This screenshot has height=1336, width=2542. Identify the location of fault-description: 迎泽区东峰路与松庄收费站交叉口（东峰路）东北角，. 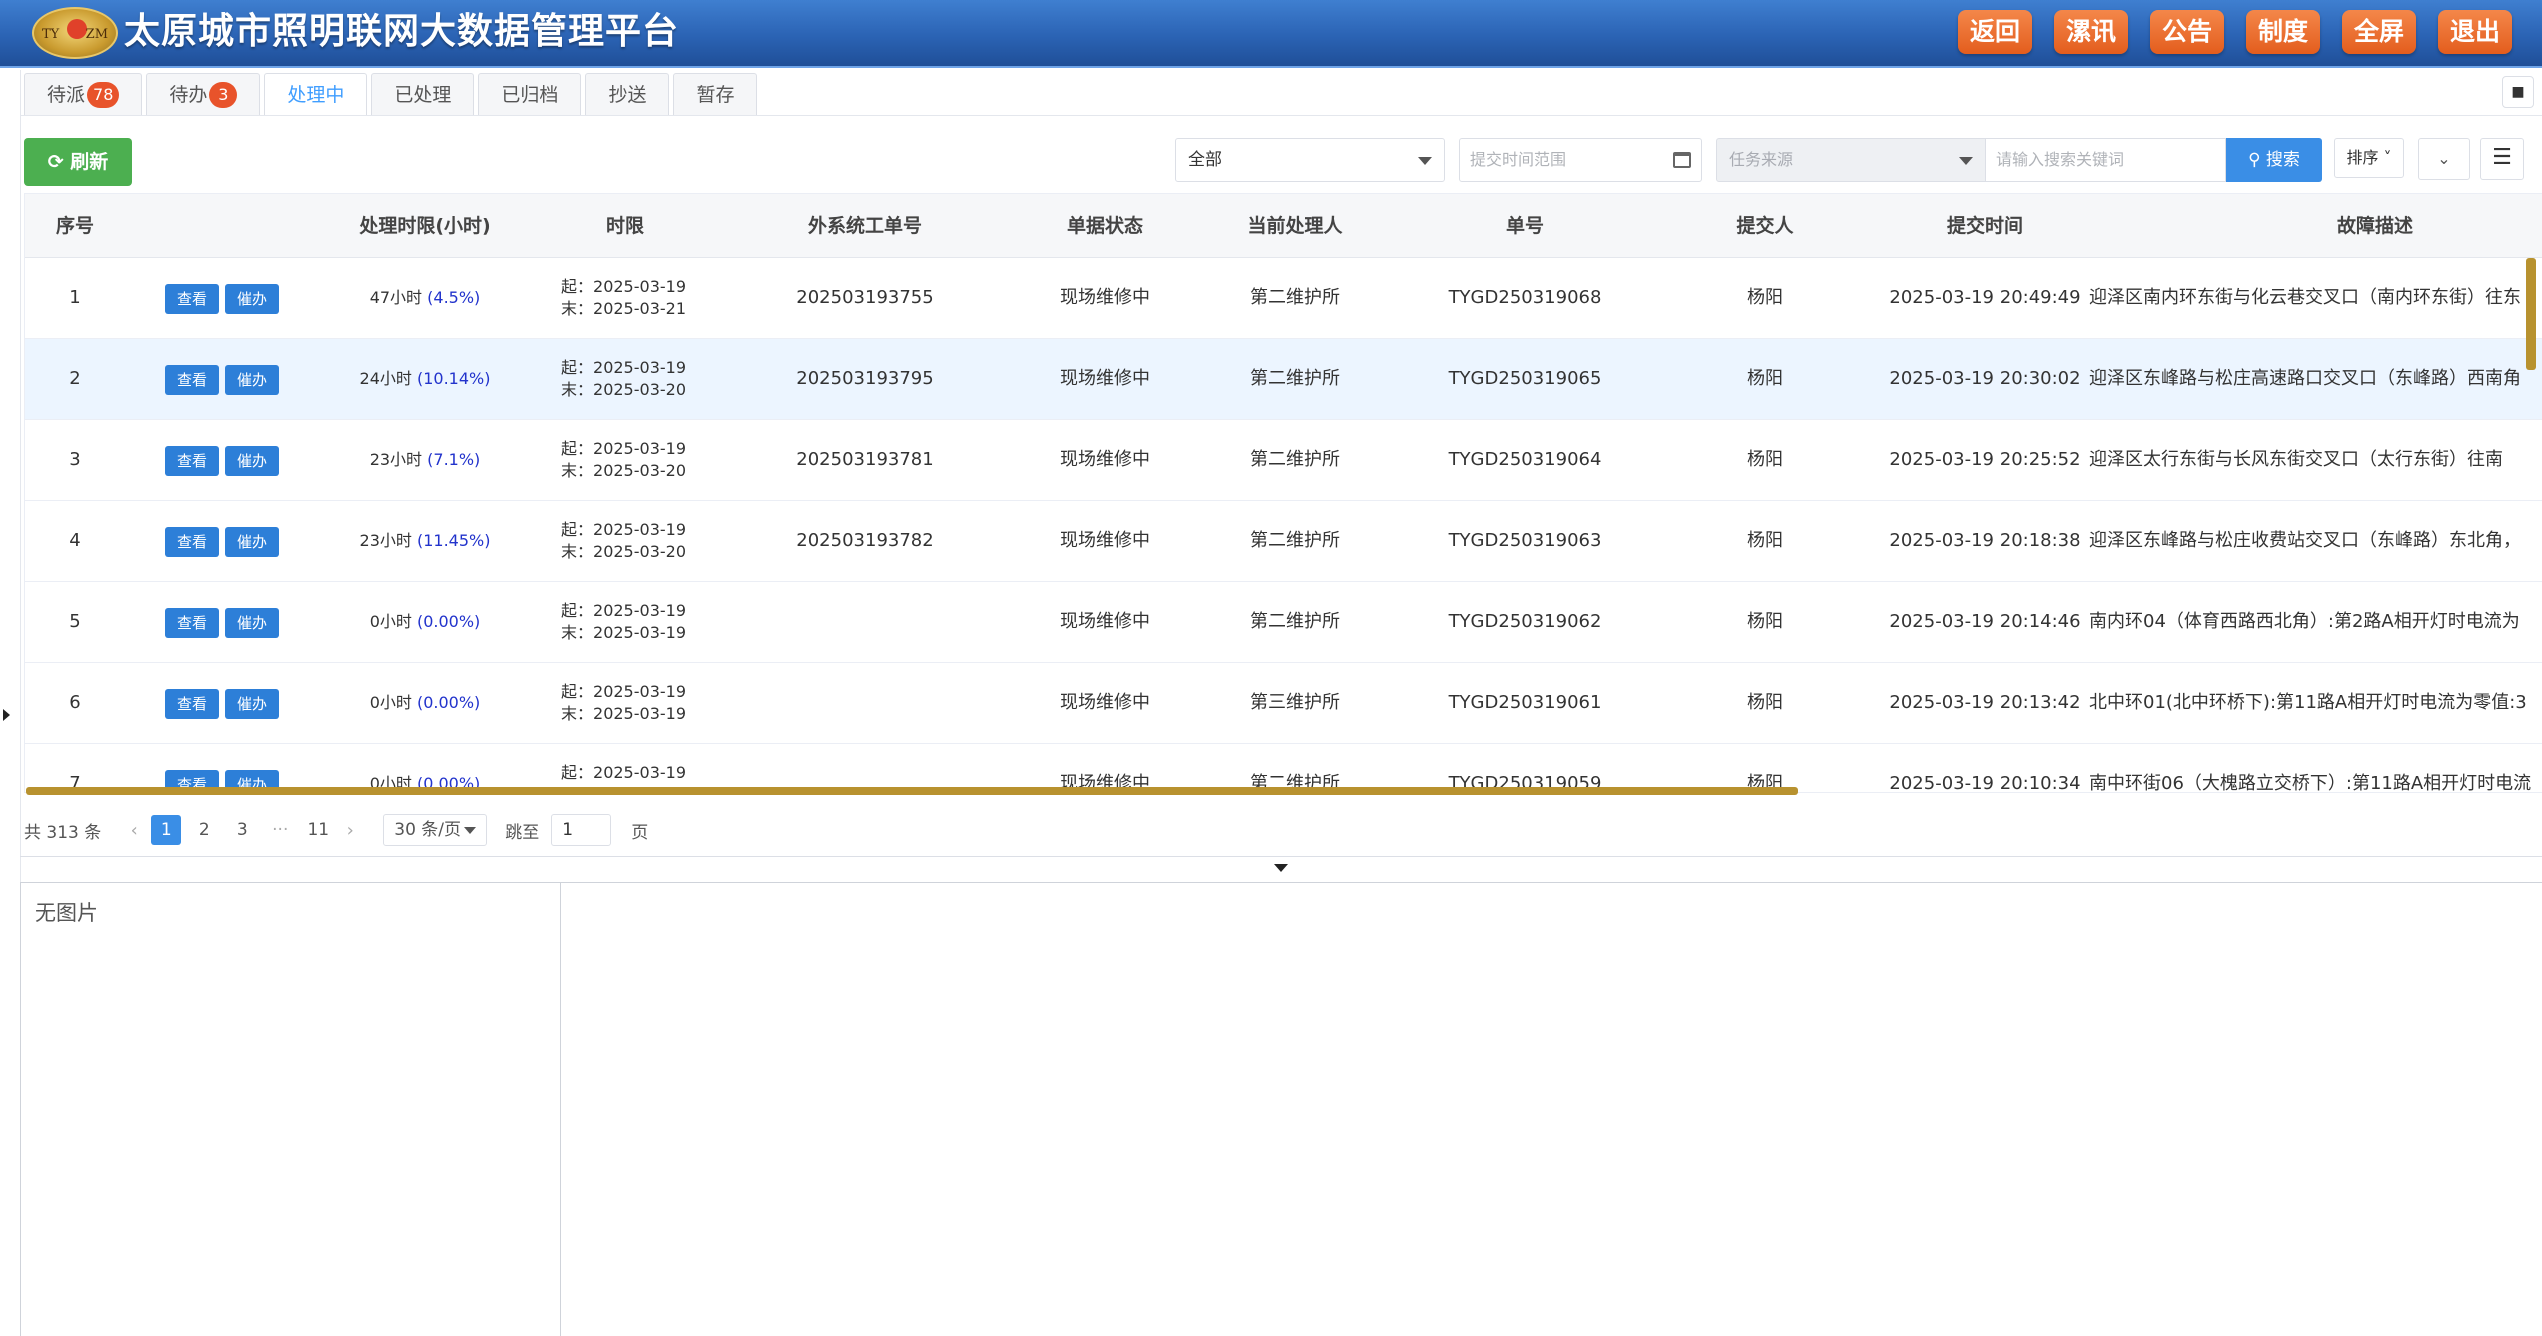
(2305, 540).